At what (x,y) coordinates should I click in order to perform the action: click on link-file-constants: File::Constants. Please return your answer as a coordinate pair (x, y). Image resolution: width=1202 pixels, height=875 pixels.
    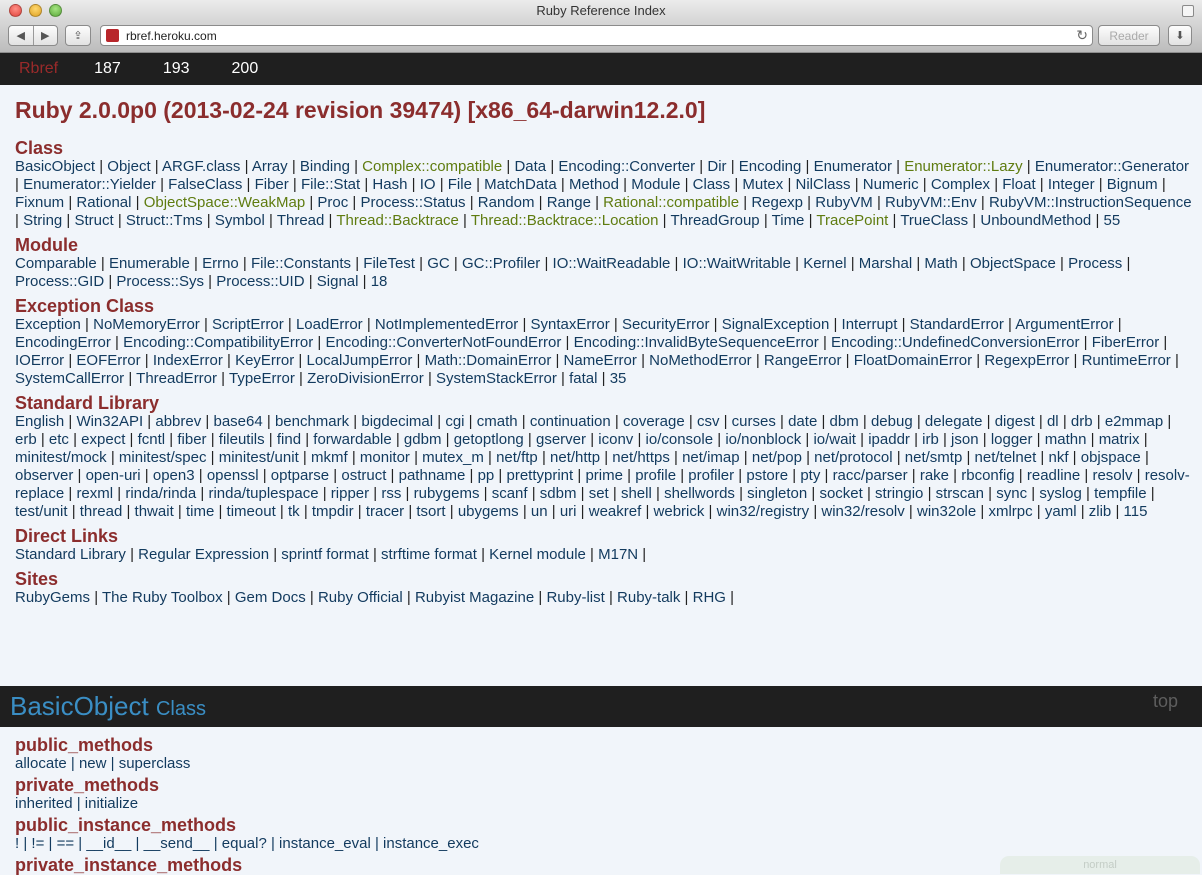
    Looking at the image, I should click on (301, 263).